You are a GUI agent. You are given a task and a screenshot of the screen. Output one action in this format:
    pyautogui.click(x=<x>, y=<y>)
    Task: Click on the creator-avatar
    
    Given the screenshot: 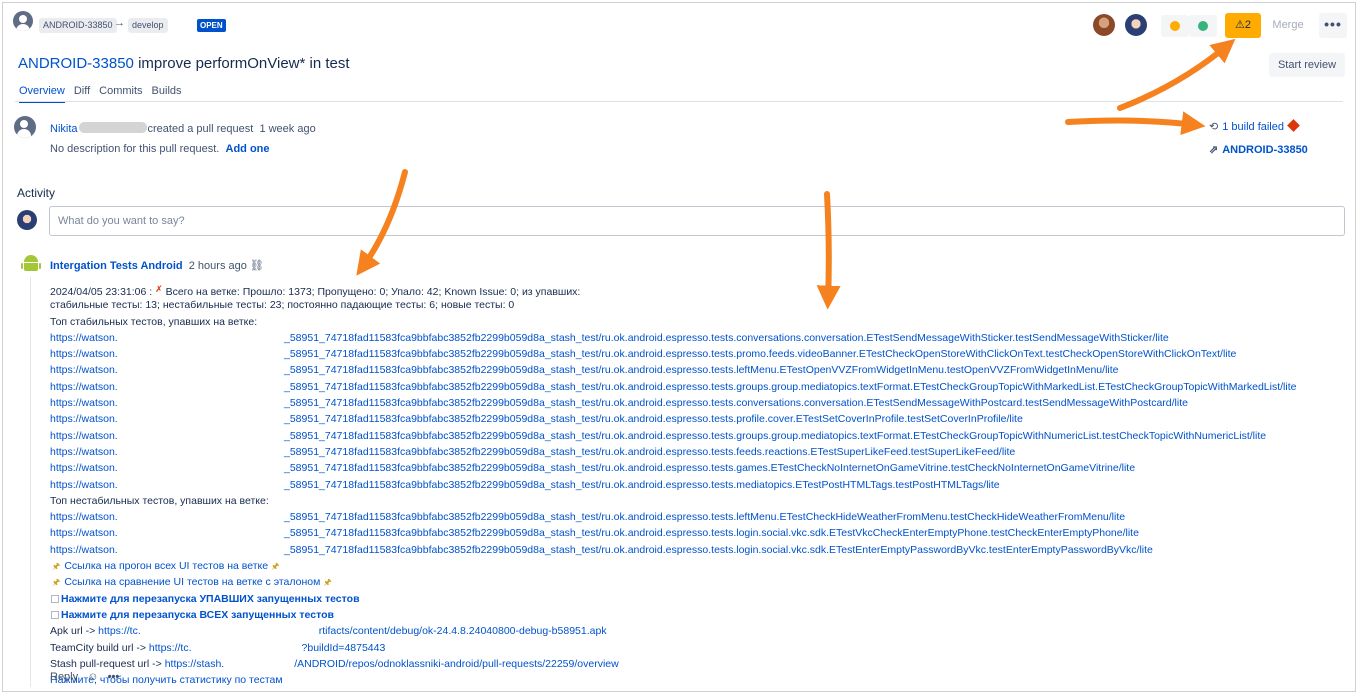 What is the action you would take?
    pyautogui.click(x=25, y=127)
    